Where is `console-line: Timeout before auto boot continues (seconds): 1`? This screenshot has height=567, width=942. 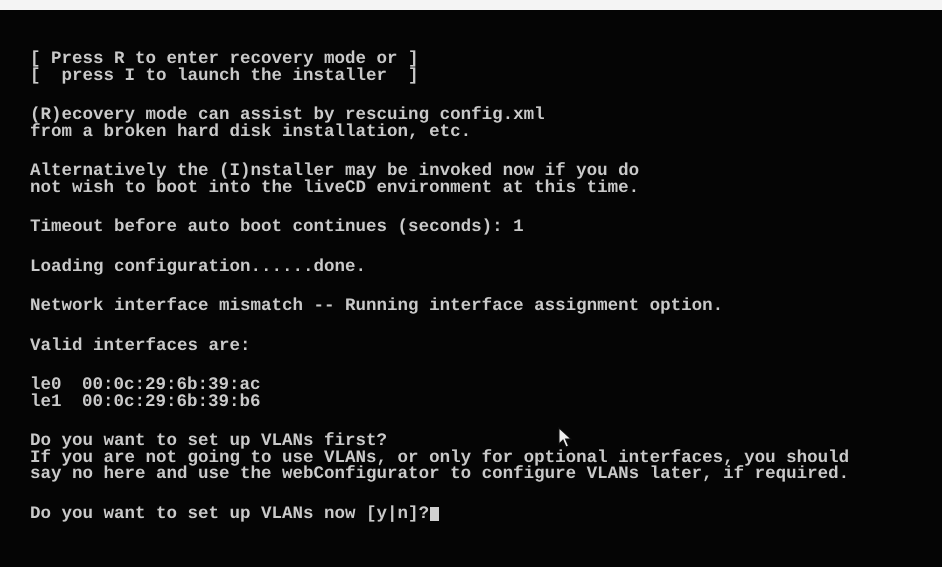 console-line: Timeout before auto boot continues (seconds): 1 is located at coordinates (277, 227).